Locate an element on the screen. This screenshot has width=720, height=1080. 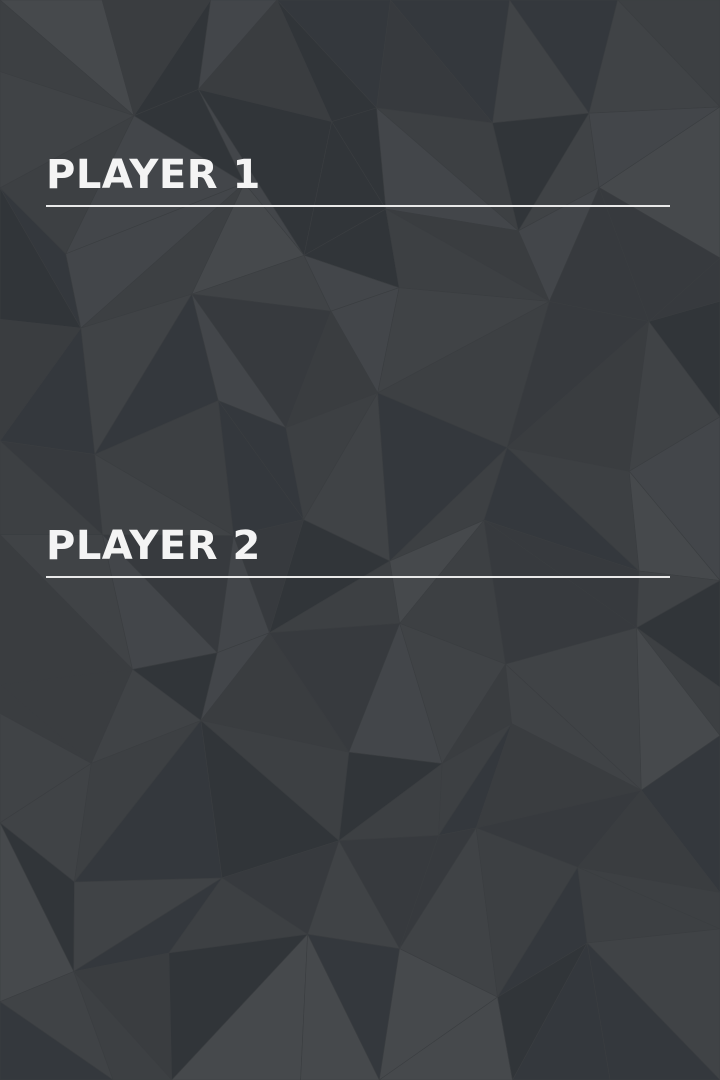
player-2-title: PLAYER 2 is located at coordinates (153, 546).